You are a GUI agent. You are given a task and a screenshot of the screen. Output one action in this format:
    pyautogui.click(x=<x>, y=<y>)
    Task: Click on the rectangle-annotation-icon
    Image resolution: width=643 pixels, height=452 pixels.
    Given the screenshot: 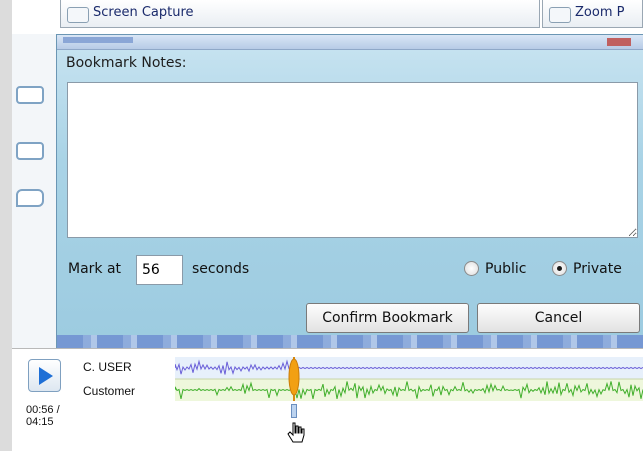 What is the action you would take?
    pyautogui.click(x=30, y=95)
    